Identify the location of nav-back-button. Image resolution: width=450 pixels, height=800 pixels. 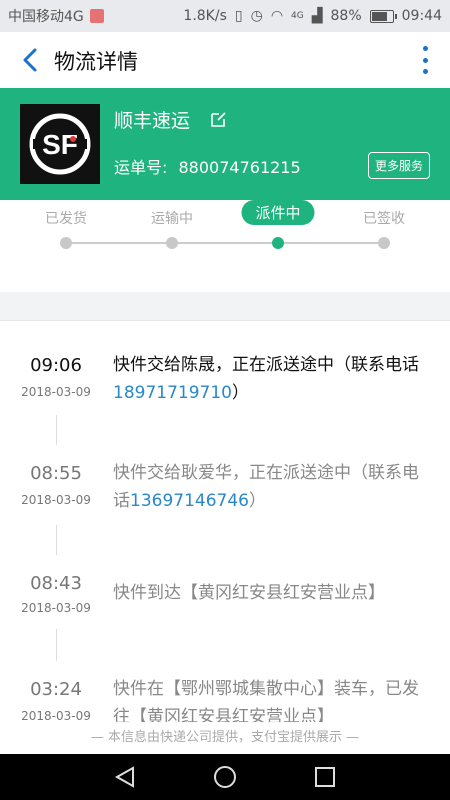
(125, 777).